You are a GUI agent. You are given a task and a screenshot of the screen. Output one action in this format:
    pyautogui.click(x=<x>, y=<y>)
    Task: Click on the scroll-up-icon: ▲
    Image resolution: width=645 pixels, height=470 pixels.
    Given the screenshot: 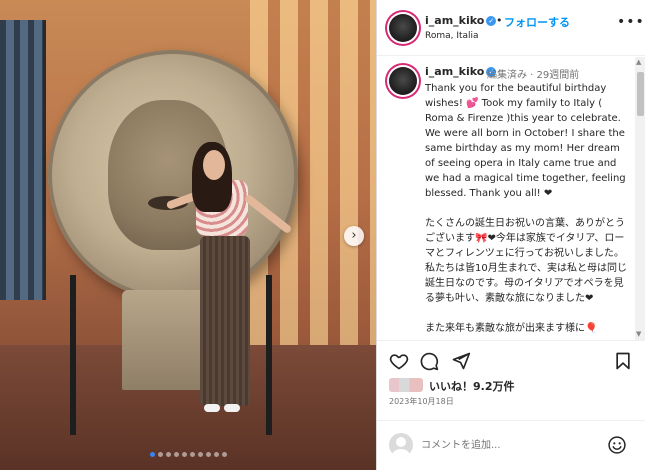 What is the action you would take?
    pyautogui.click(x=638, y=62)
    